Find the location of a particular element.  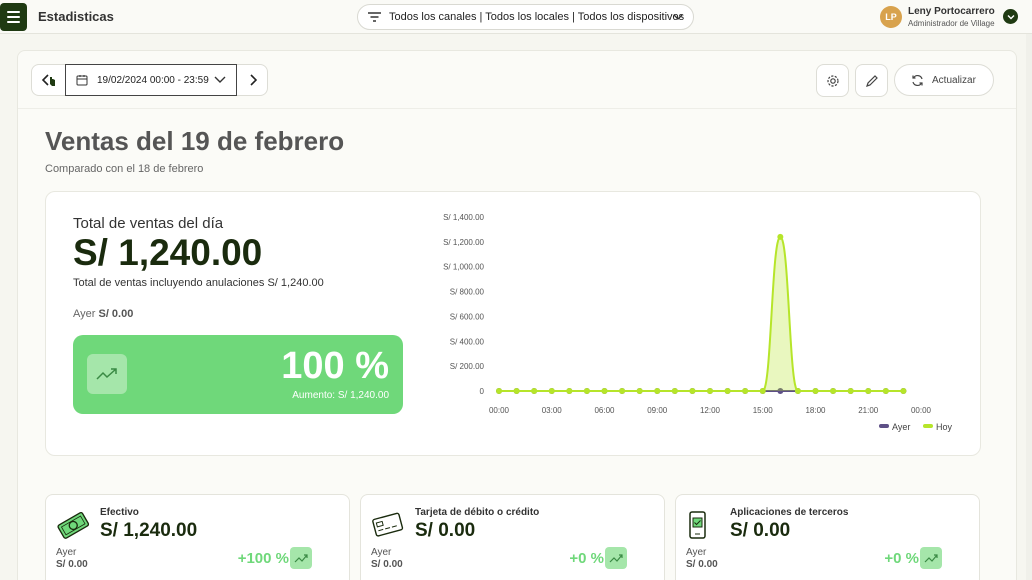

yesterday-value: S/ 0.00 is located at coordinates (116, 314).